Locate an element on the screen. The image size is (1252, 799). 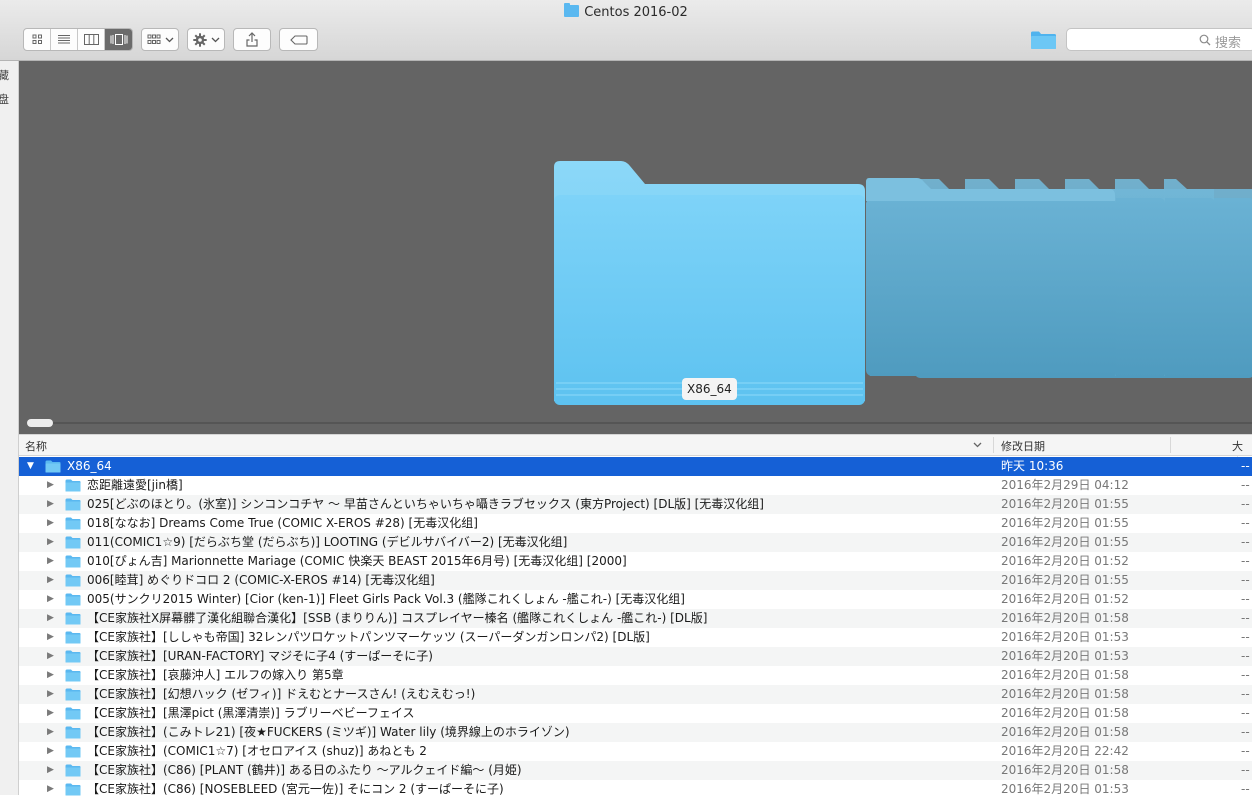
column-header-name: 名称 is located at coordinates (36, 446).